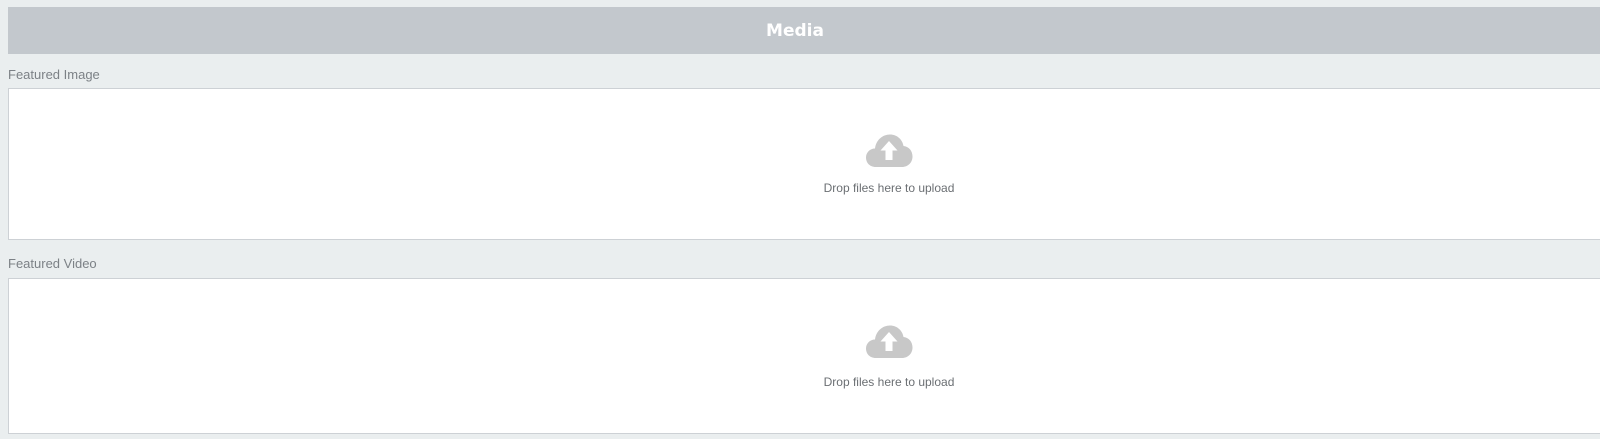 The image size is (1600, 439). What do you see at coordinates (795, 30) in the screenshot?
I see `panel-title: Media` at bounding box center [795, 30].